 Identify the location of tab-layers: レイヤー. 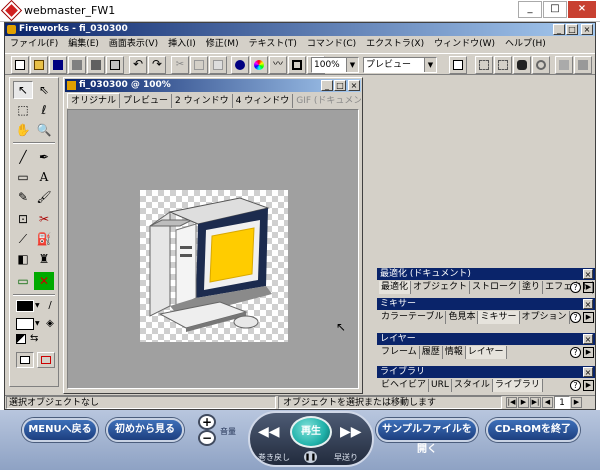
(486, 352).